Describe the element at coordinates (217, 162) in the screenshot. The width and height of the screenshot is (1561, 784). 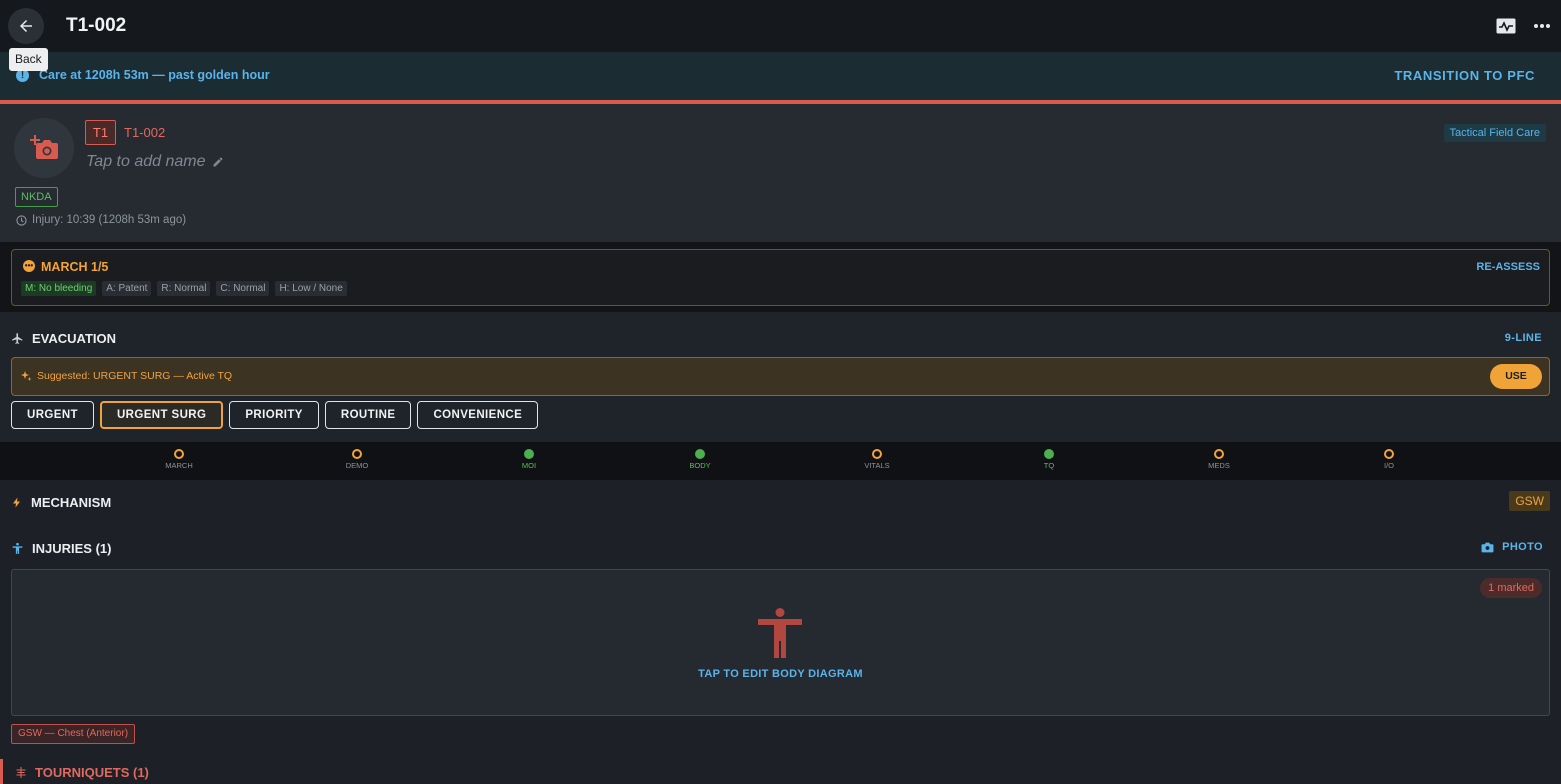
I see `pencil-icon` at that location.